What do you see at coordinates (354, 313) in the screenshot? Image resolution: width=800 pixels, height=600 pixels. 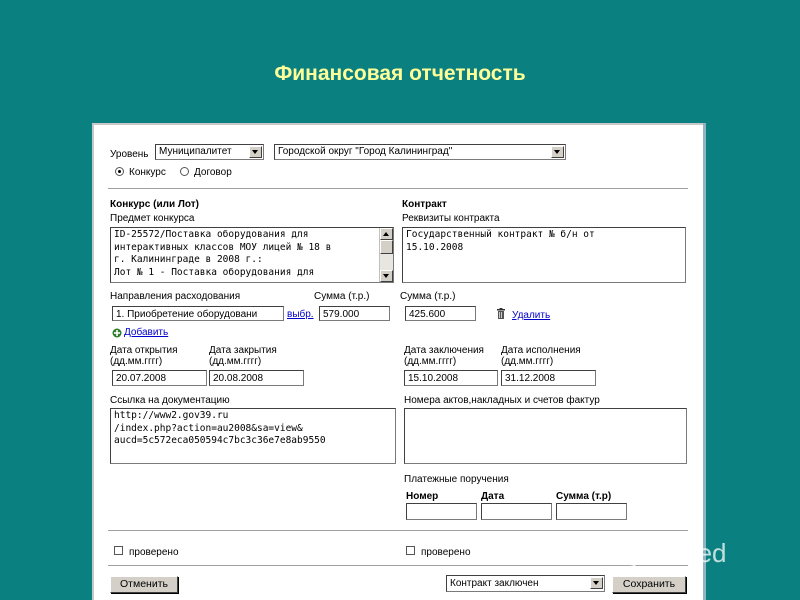 I see `sum-input-1: 579.000` at bounding box center [354, 313].